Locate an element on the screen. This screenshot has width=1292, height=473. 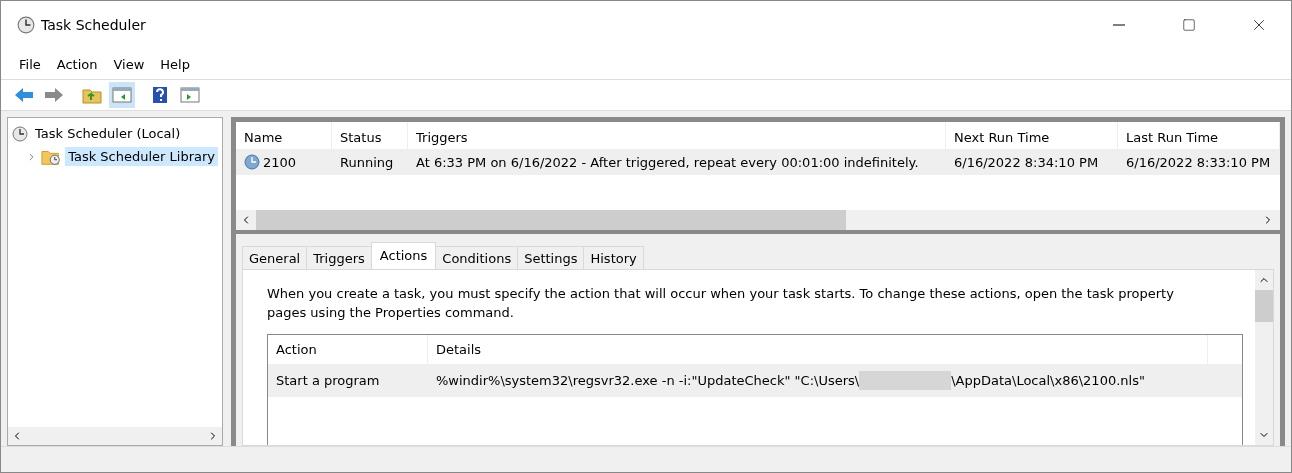
tab: Triggers is located at coordinates (339, 257).